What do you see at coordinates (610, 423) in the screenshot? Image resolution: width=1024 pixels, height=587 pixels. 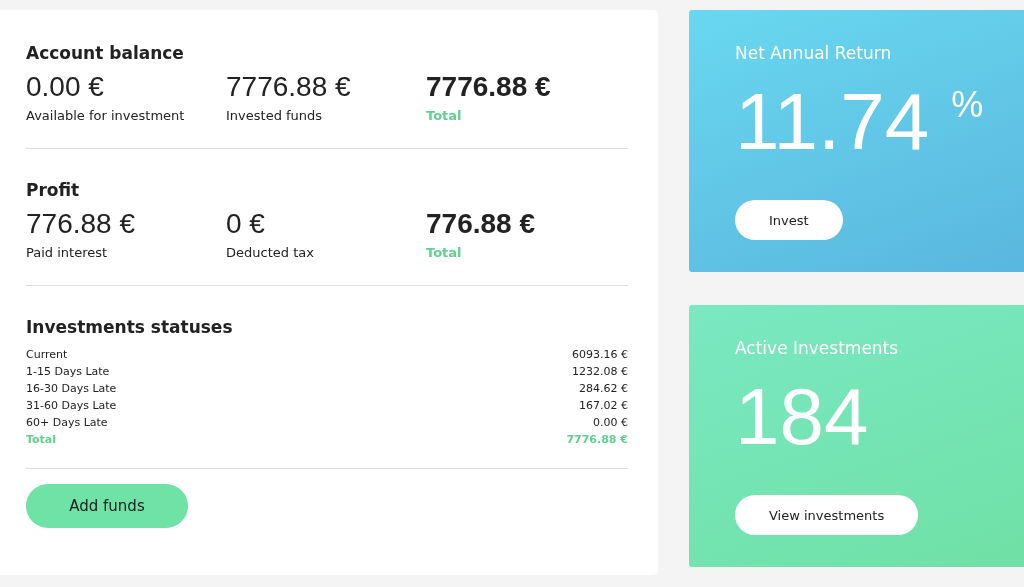 I see `status-amount: 0.00 €` at bounding box center [610, 423].